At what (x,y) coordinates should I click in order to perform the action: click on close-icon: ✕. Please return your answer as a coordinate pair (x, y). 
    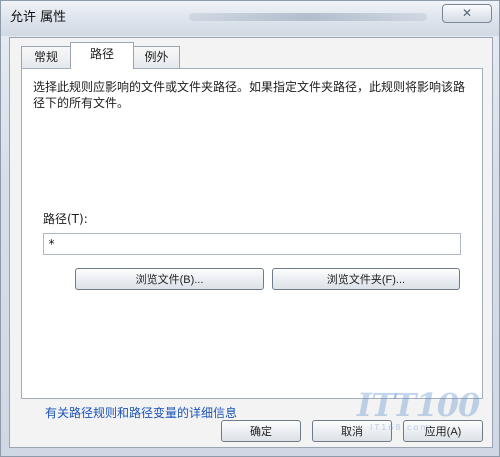
    Looking at the image, I should click on (467, 13).